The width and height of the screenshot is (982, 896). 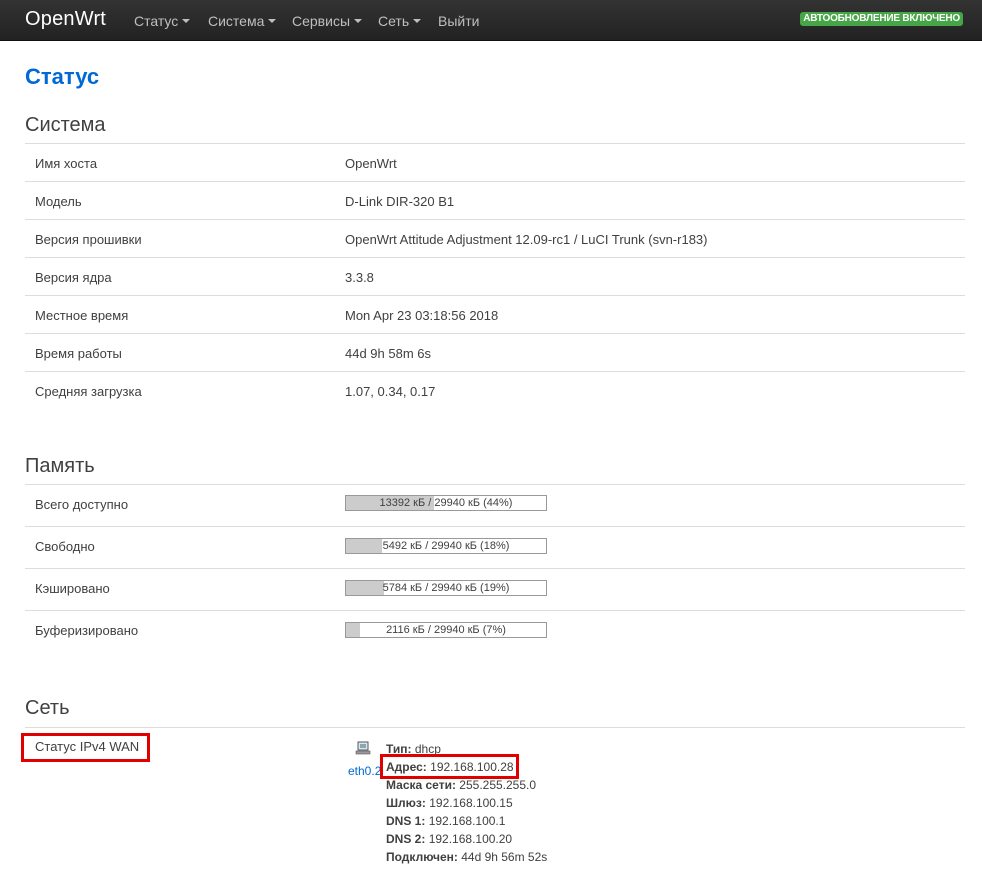 What do you see at coordinates (363, 748) in the screenshot?
I see `network-interface-icon` at bounding box center [363, 748].